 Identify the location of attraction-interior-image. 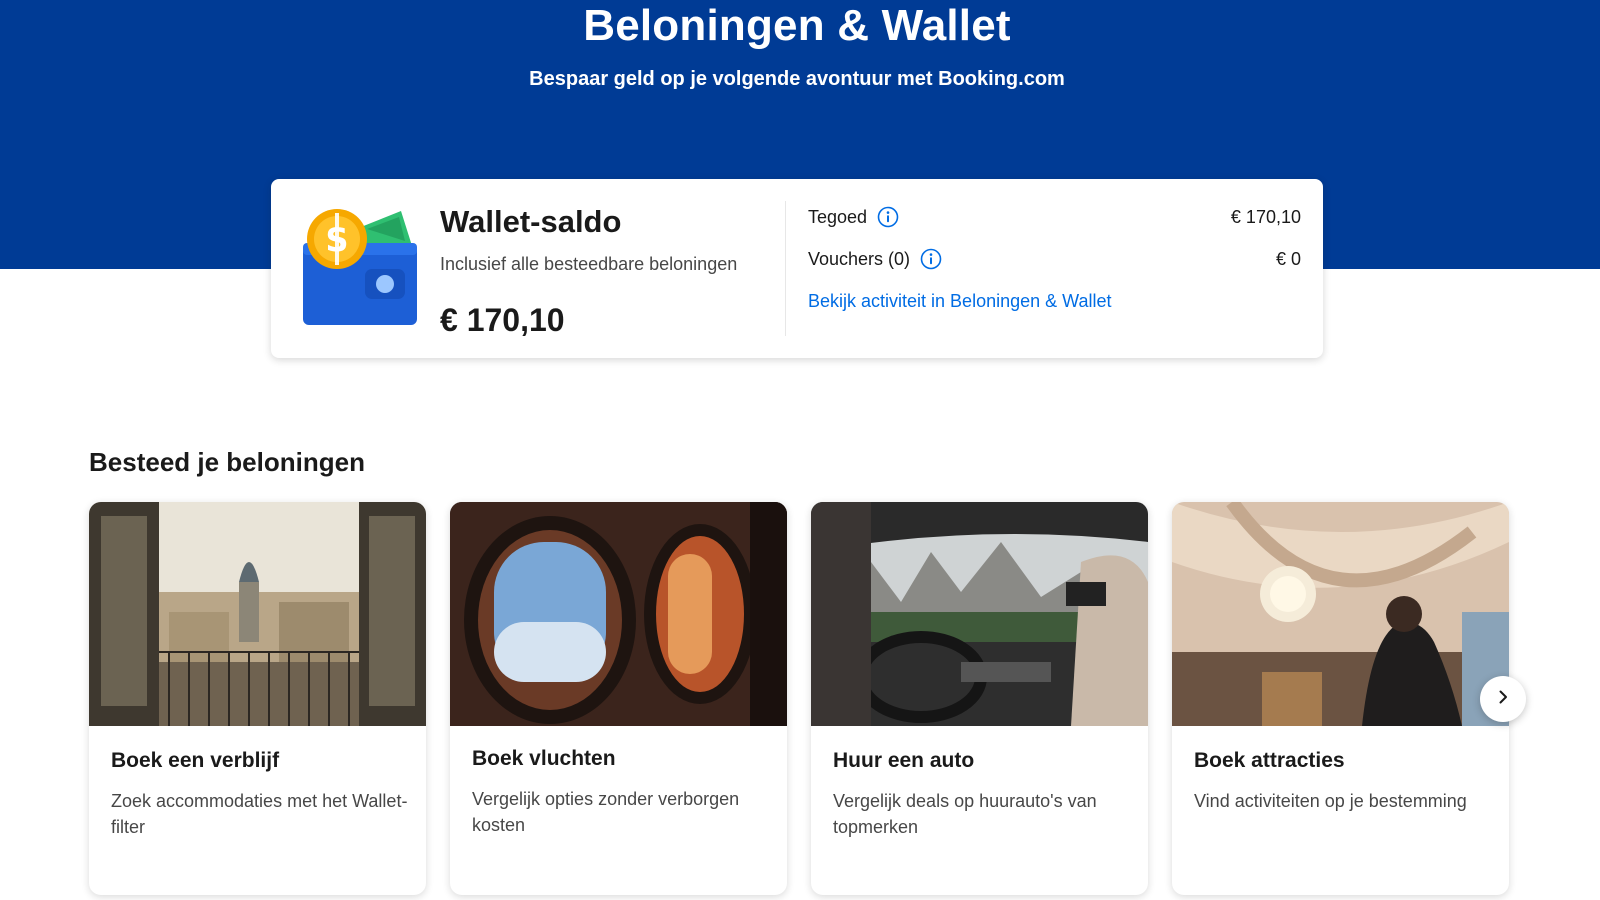
(1340, 614).